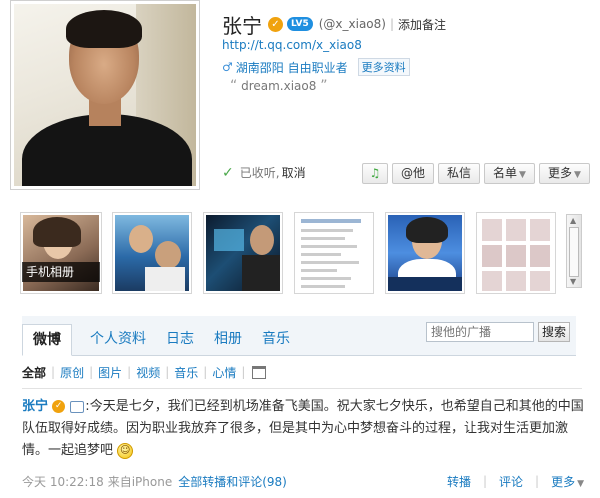  I want to click on list-dropdown-button: 名单 ▼, so click(509, 173).